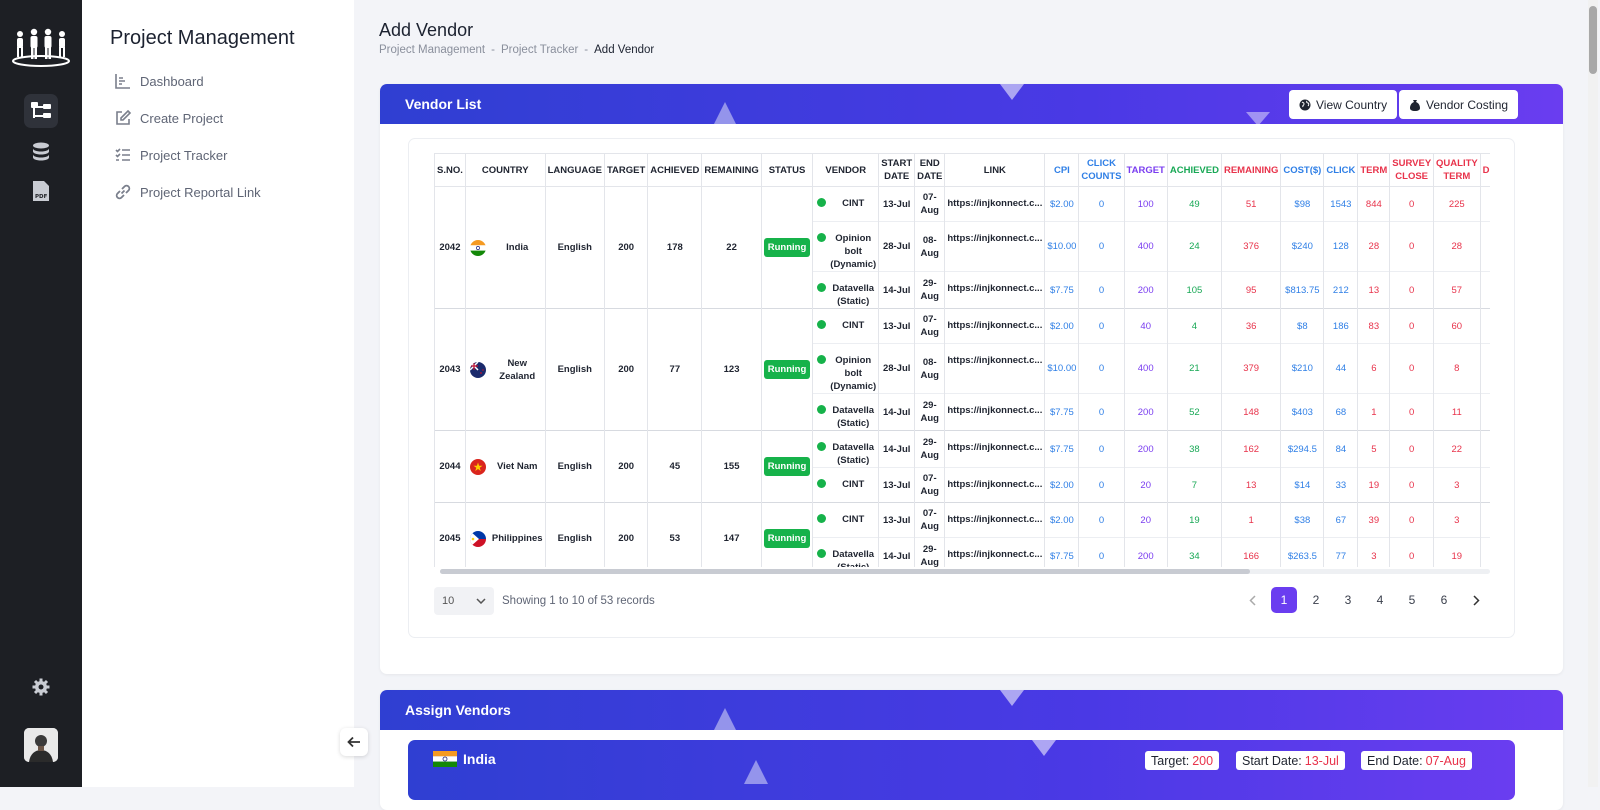  Describe the element at coordinates (1252, 600) in the screenshot. I see `prev-page-button` at that location.